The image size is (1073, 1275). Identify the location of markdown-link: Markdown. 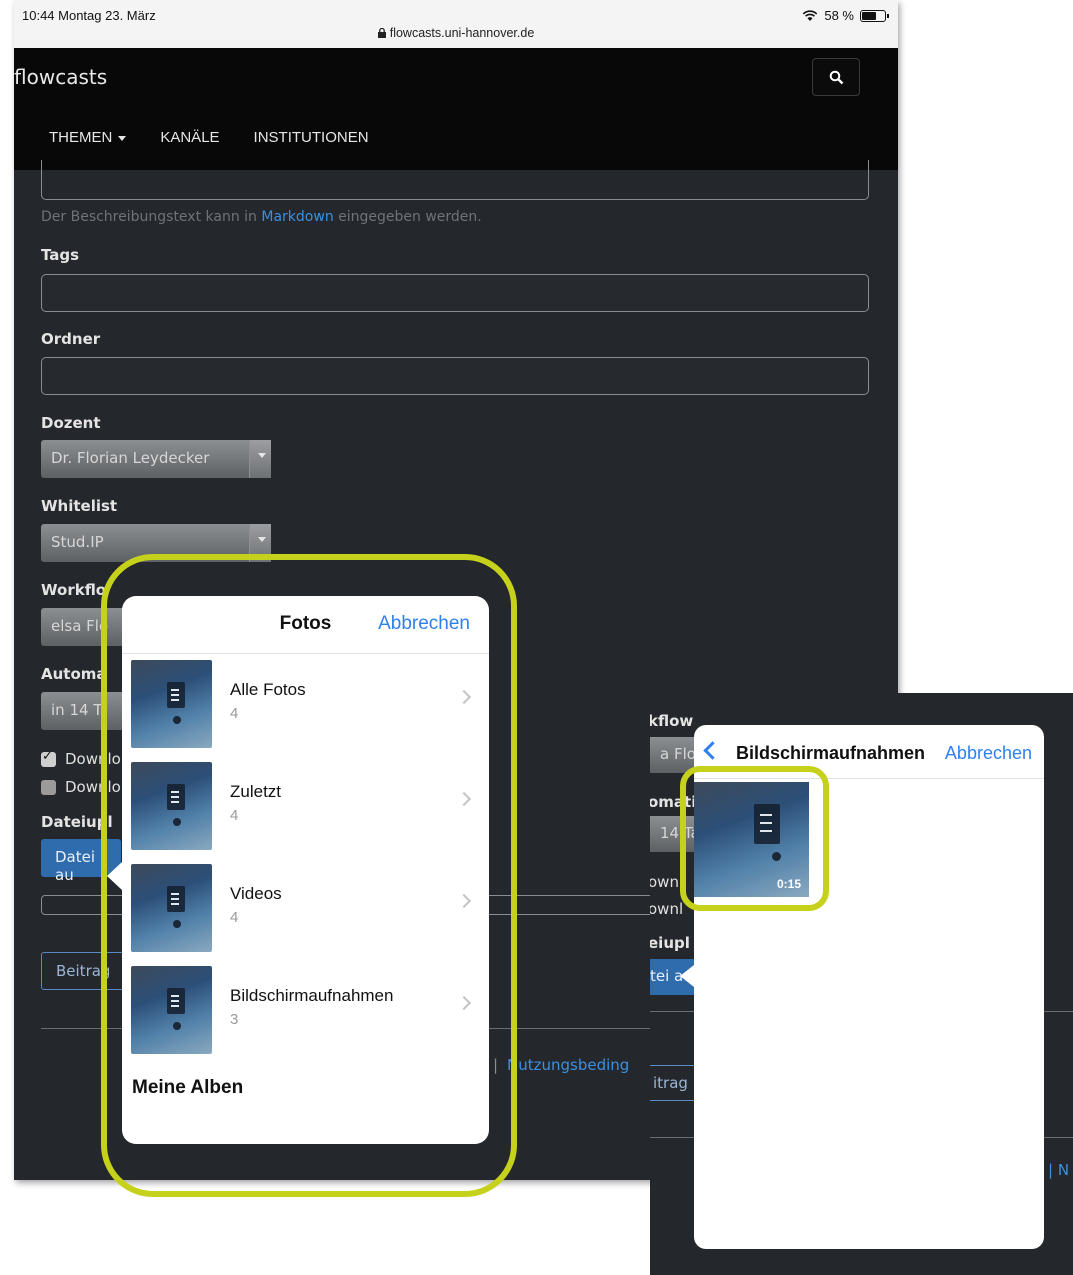
(297, 217).